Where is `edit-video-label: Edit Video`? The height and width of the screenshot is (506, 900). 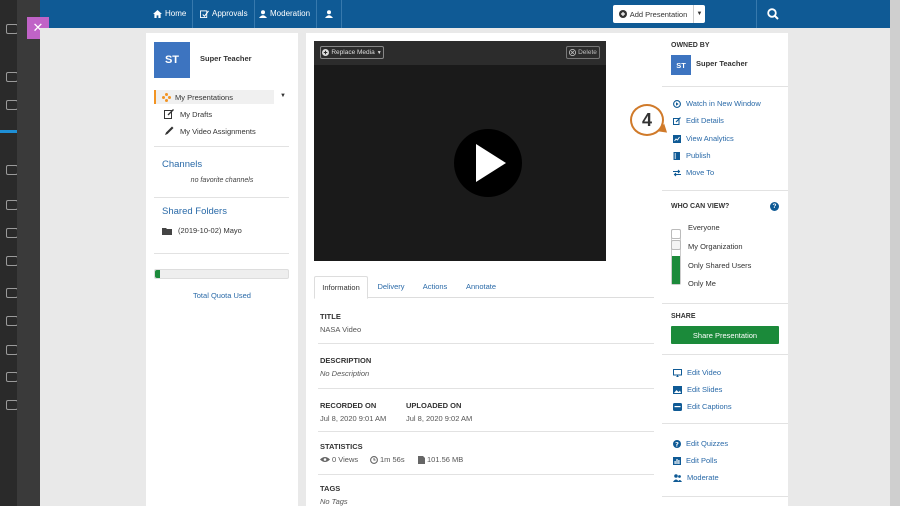 edit-video-label: Edit Video is located at coordinates (704, 372).